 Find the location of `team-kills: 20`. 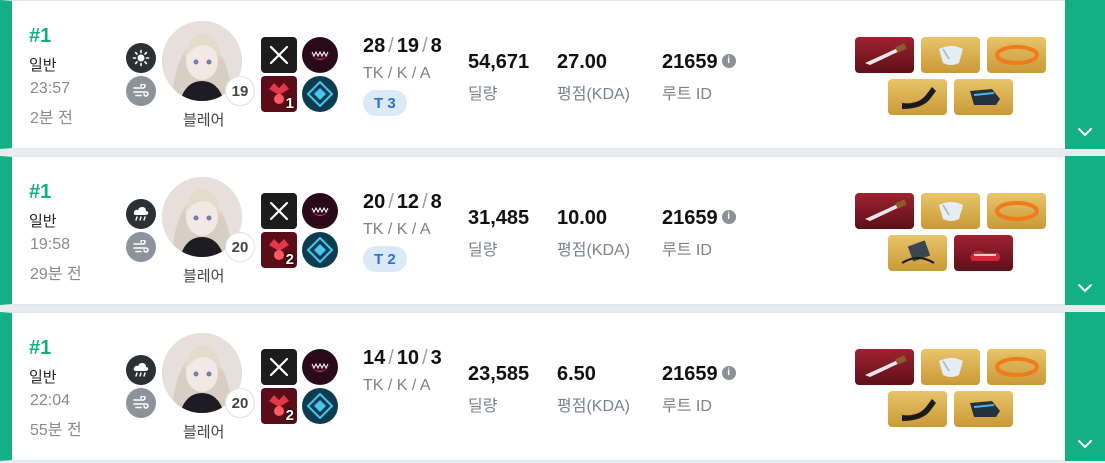

team-kills: 20 is located at coordinates (374, 202).